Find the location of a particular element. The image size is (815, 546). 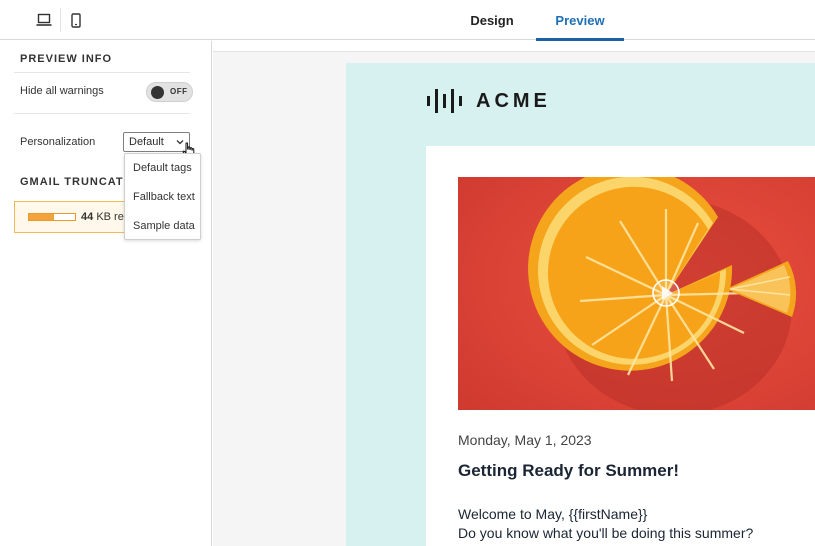

gmail-size-text: 44 KB ren is located at coordinates (105, 217).